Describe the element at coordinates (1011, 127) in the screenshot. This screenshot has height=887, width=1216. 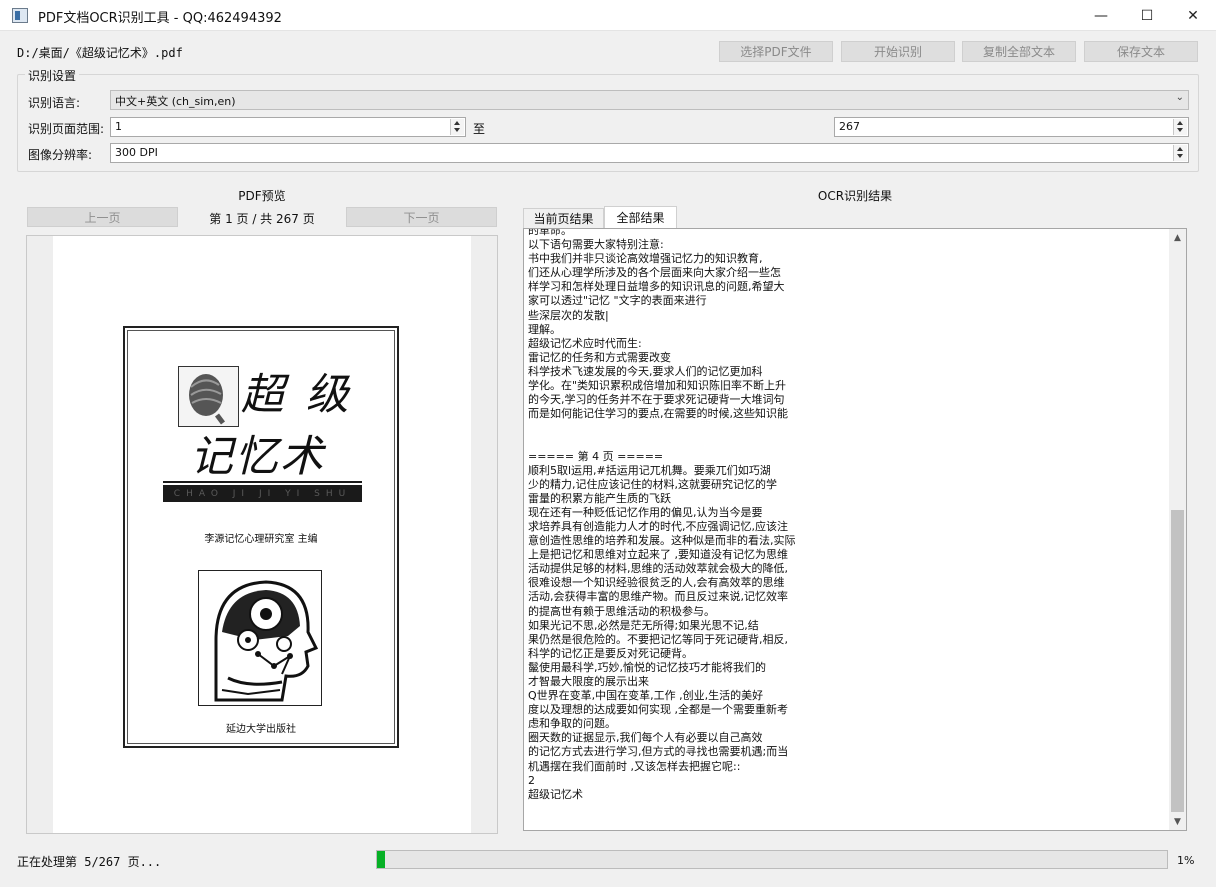
I see `range-to-spinbox: 267` at that location.